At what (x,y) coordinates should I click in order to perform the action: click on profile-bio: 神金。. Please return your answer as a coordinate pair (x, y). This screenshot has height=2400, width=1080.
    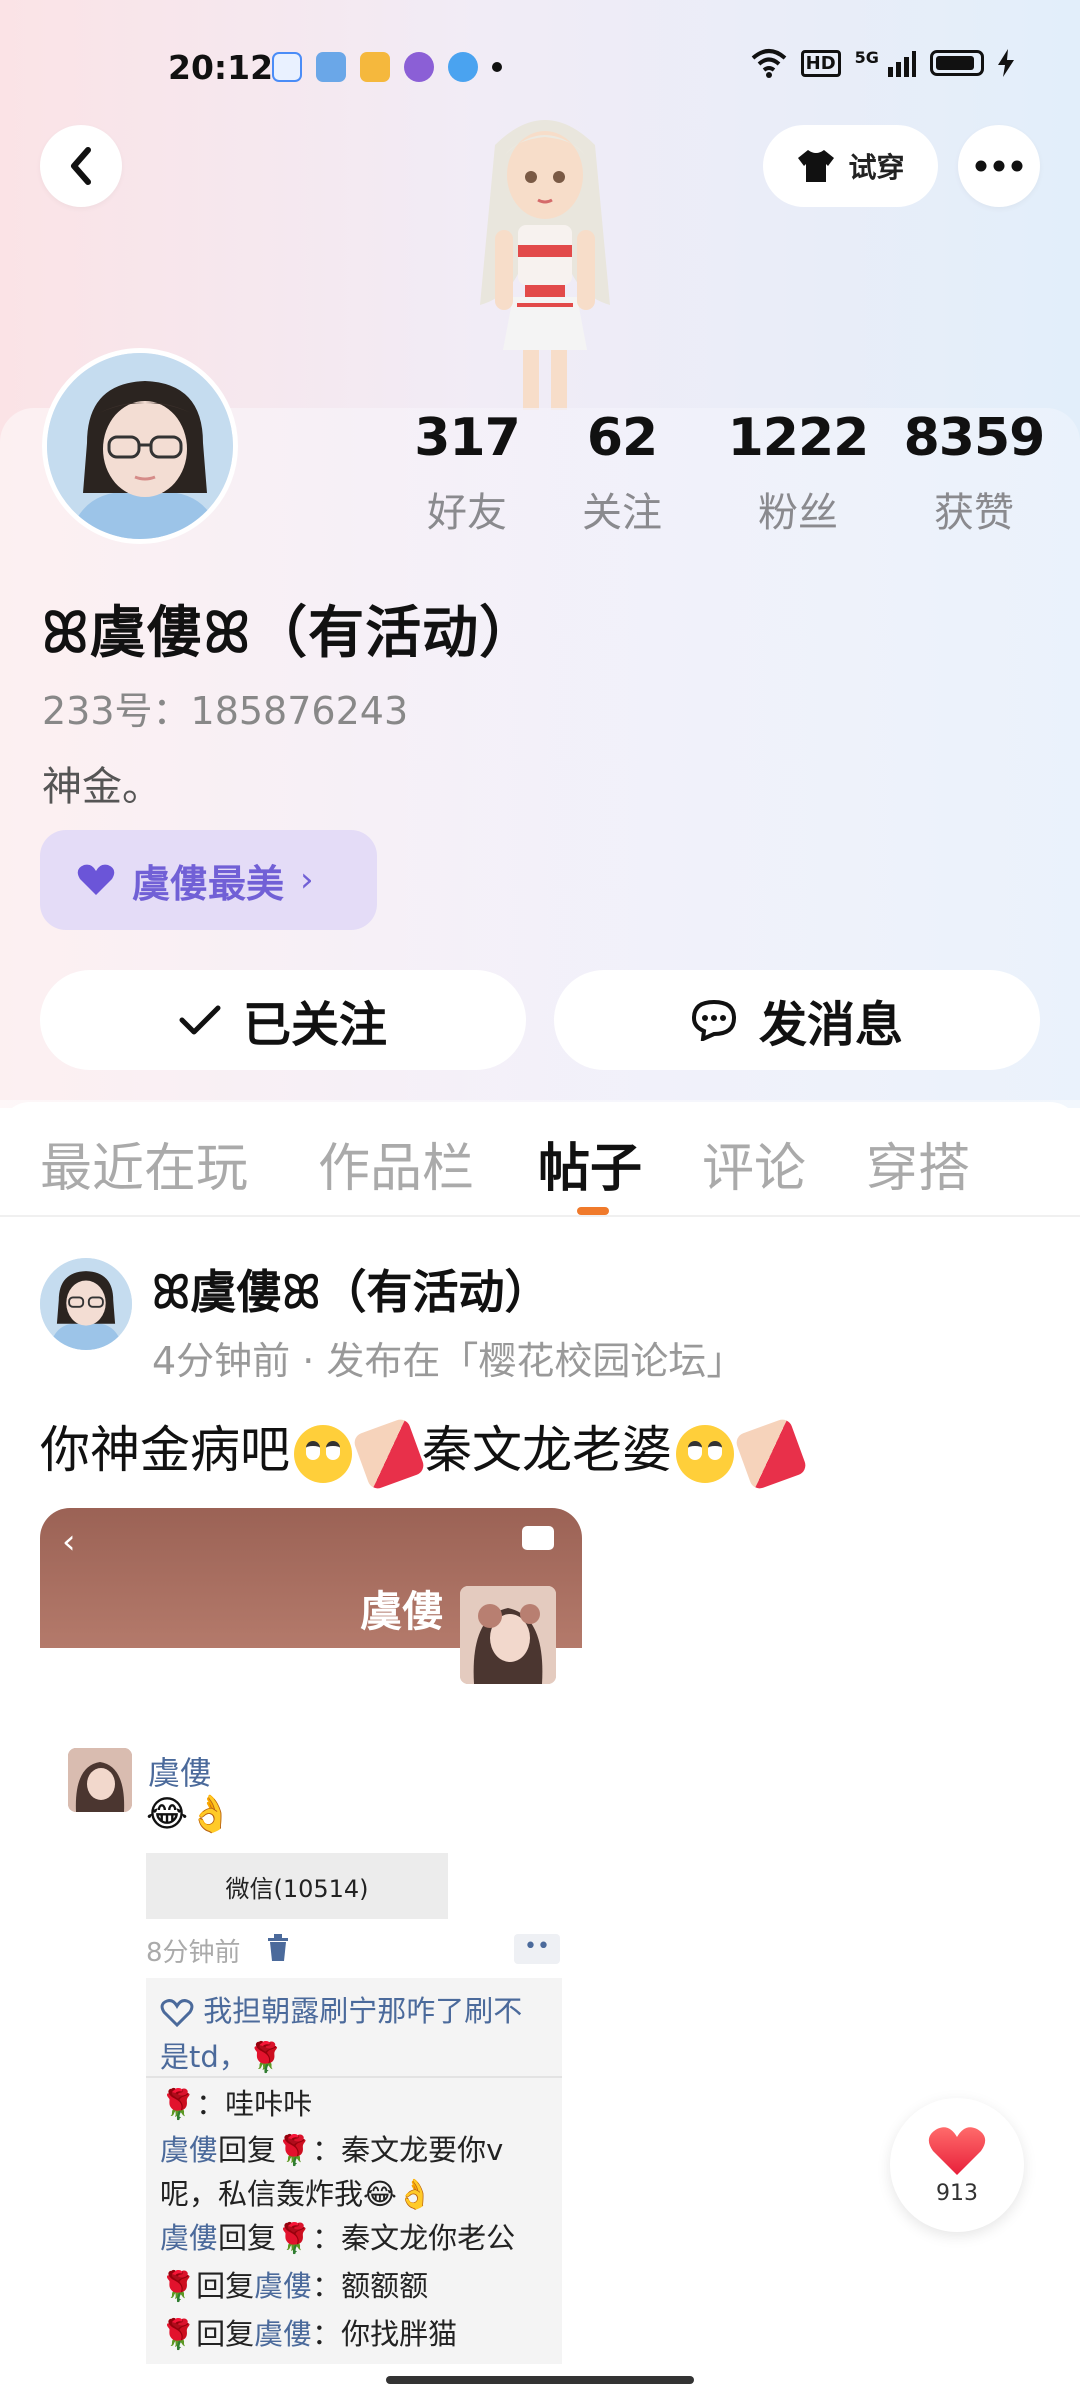
    Looking at the image, I should click on (102, 787).